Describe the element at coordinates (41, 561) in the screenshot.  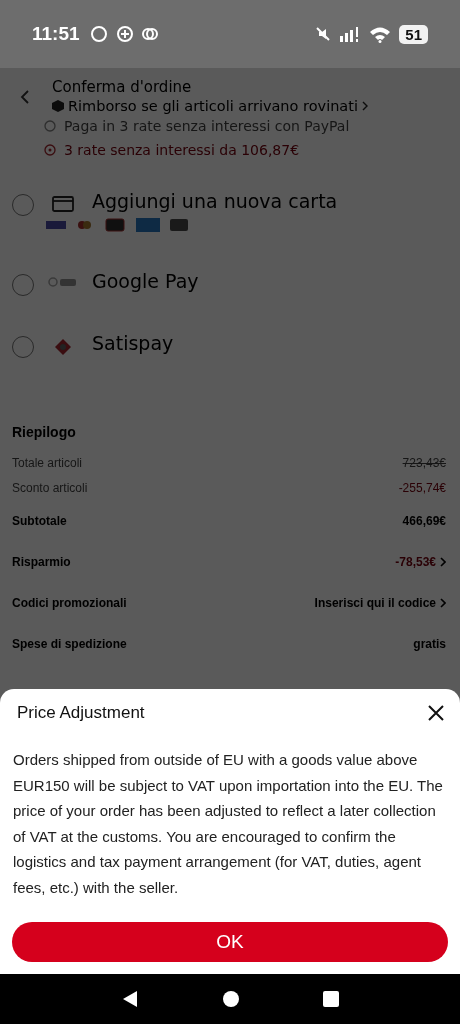
I see `summary-label: Risparmio` at that location.